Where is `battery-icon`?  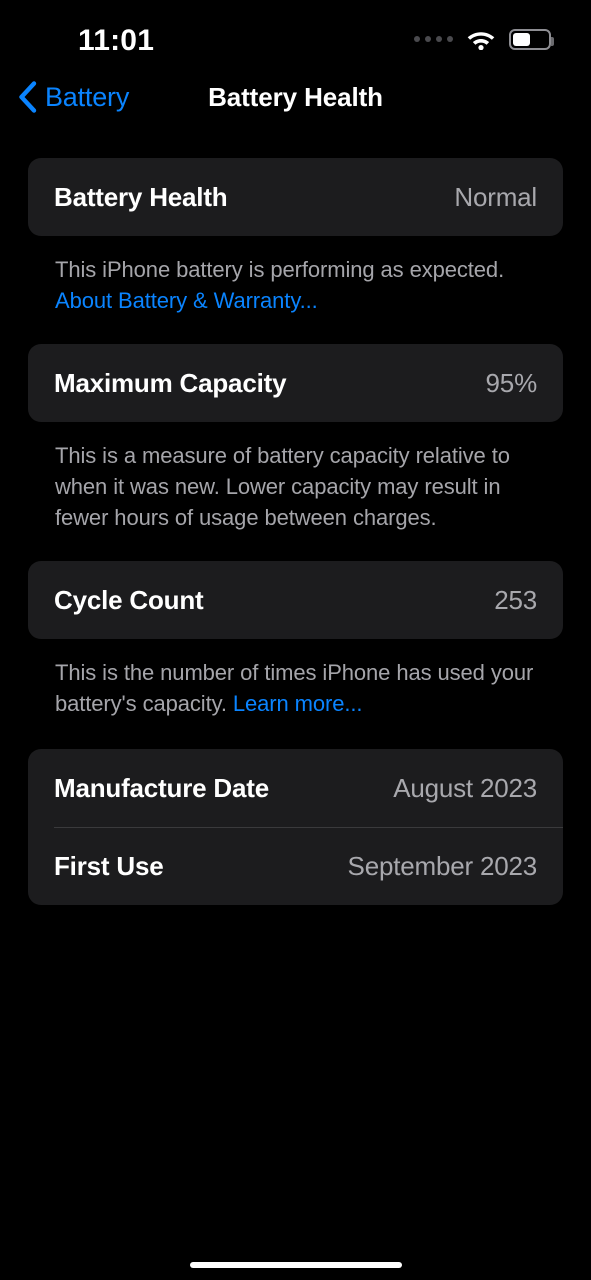
battery-icon is located at coordinates (531, 39).